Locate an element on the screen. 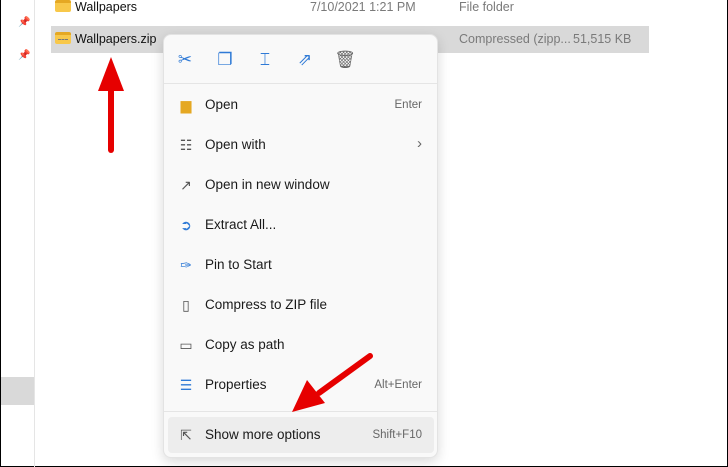 The image size is (728, 467). diagonal-arrow-head is located at coordinates (308, 396).